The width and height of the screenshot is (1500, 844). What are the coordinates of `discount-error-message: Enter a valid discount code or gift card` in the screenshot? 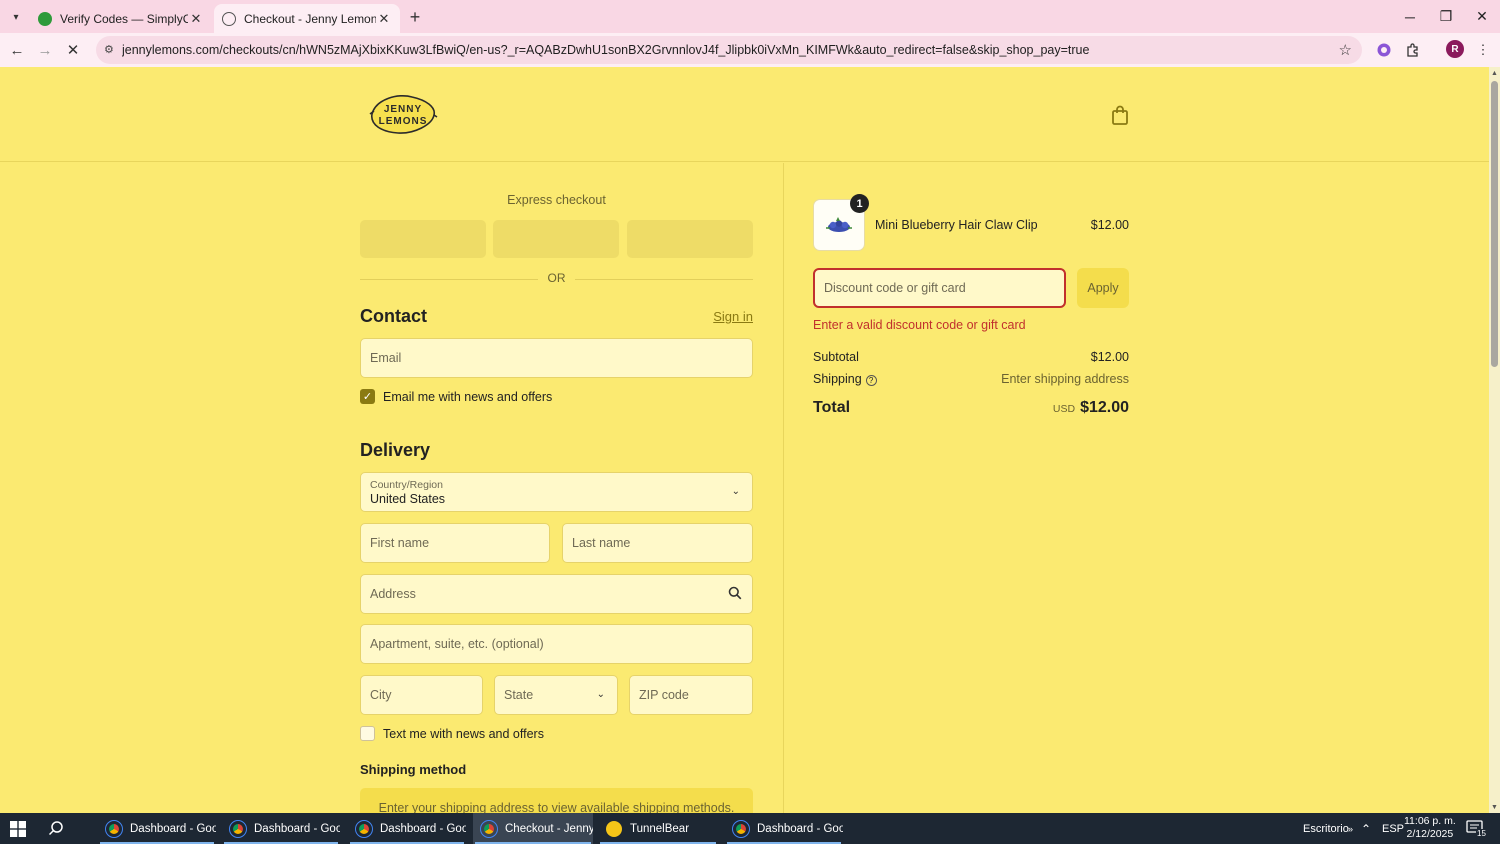 It's located at (919, 325).